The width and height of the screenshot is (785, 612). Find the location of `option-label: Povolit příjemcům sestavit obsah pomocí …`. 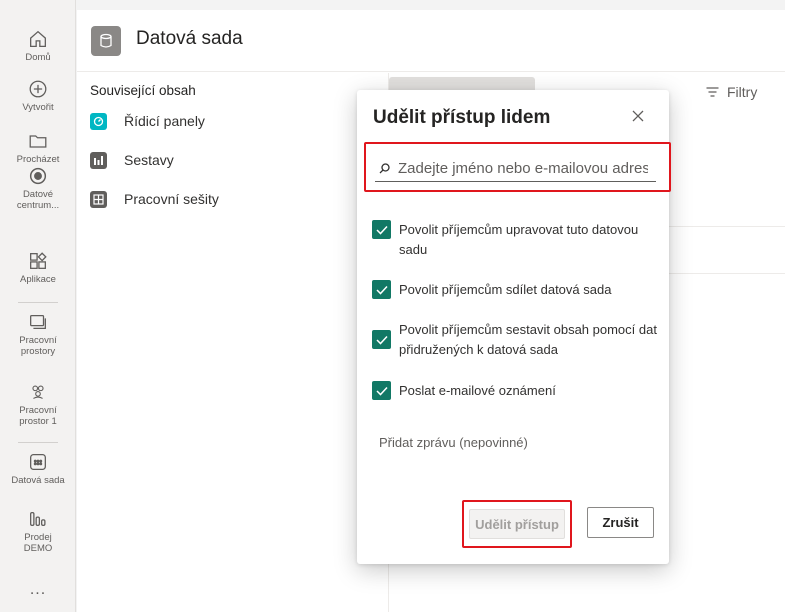

option-label: Povolit příjemcům sestavit obsah pomocí … is located at coordinates (528, 339).